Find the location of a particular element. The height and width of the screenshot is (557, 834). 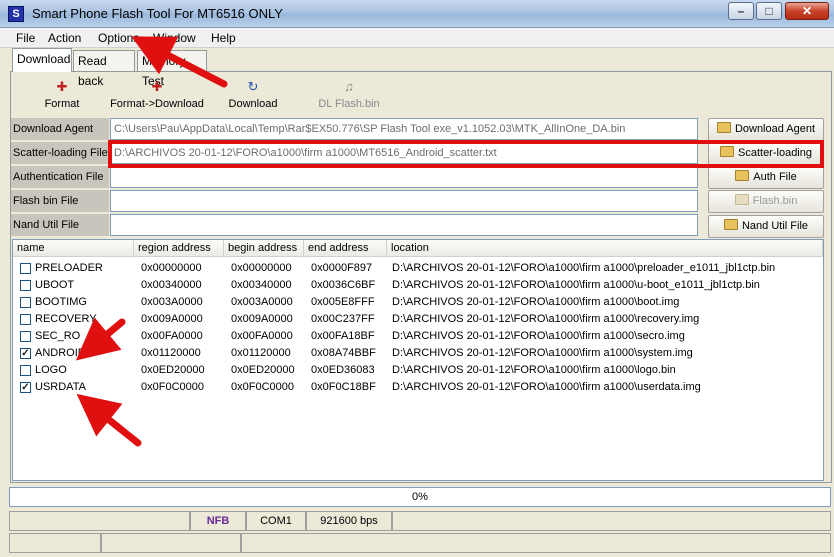

tab-download: Download is located at coordinates (42, 60).